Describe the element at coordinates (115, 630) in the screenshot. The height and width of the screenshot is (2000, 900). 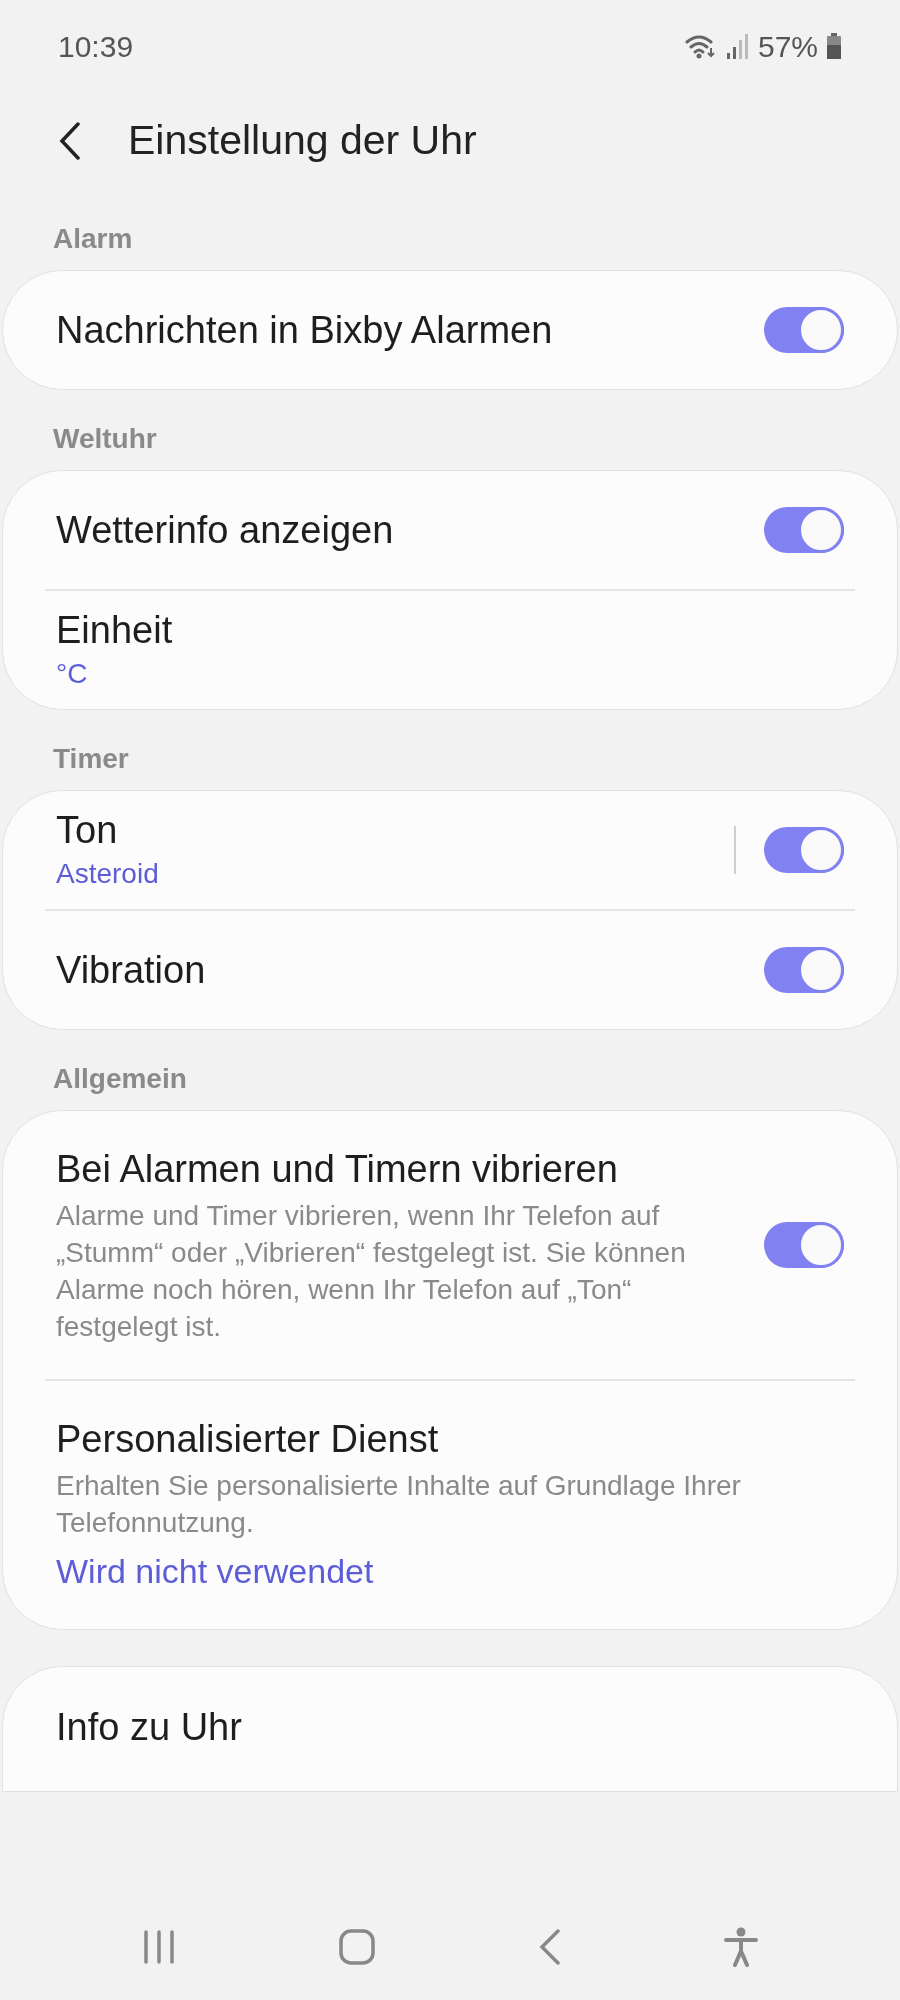
I see `setting-title: Einheit` at that location.